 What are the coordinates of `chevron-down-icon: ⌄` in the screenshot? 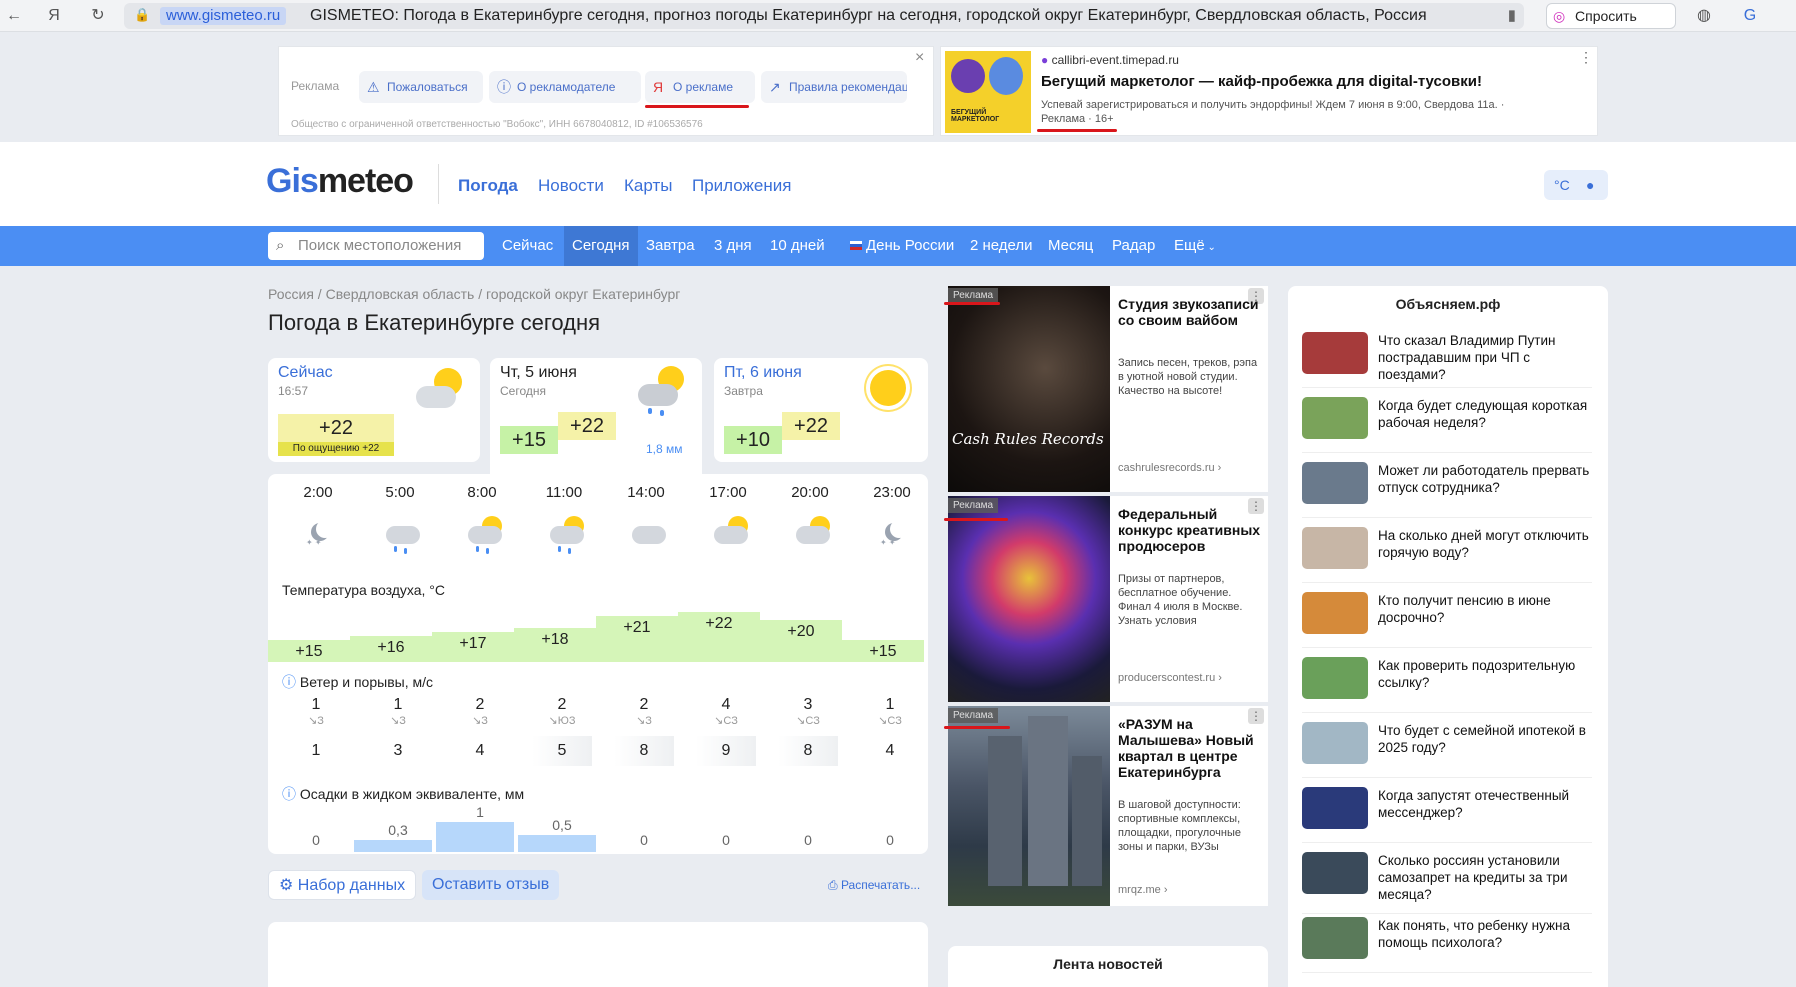 It's located at (1210, 247).